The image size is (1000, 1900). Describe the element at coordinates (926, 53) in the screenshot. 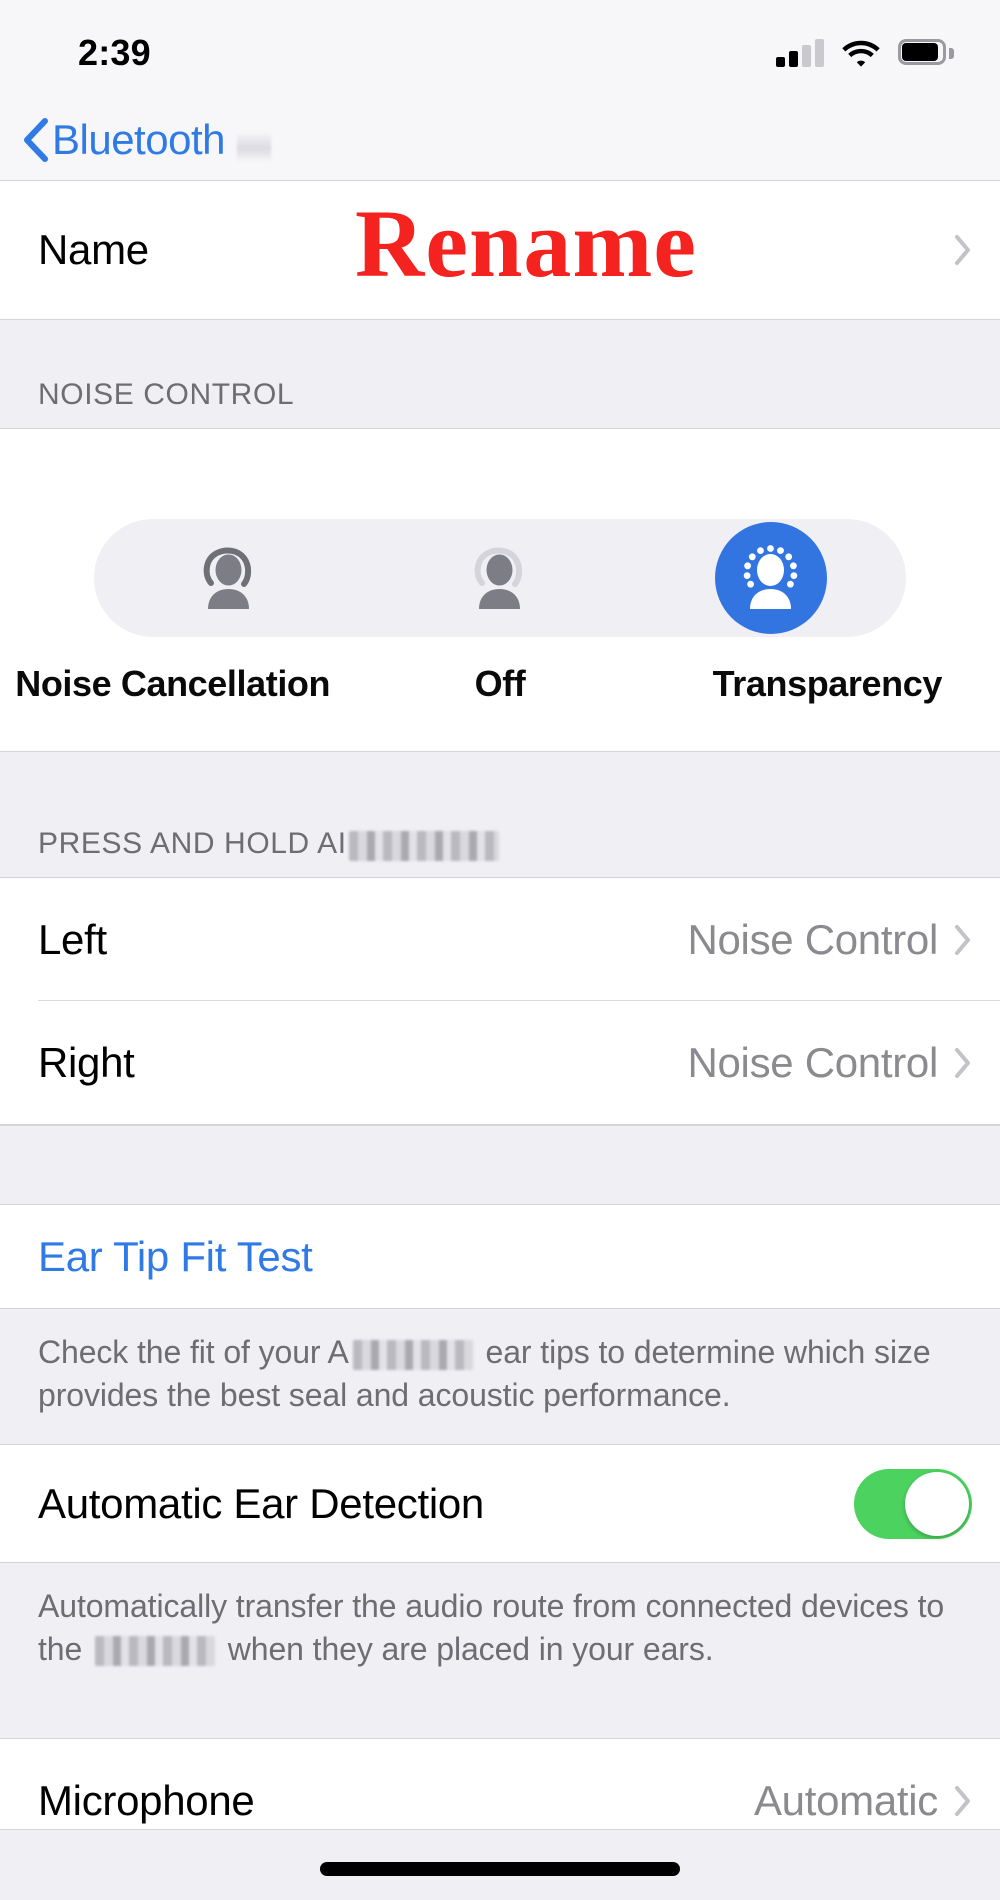

I see `battery-icon` at that location.